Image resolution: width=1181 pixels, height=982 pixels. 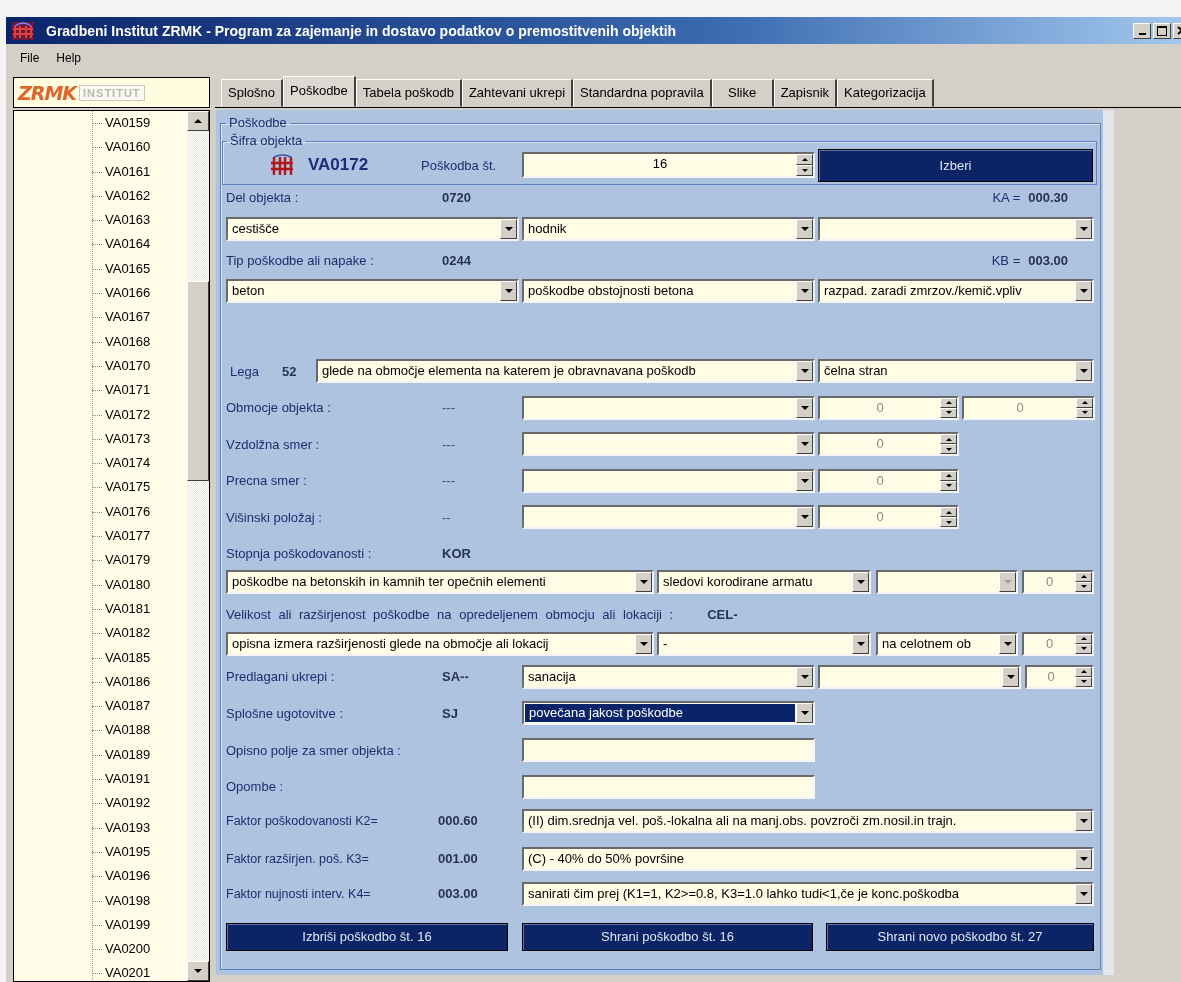 What do you see at coordinates (100, 657) in the screenshot?
I see `tree-item: VA0185` at bounding box center [100, 657].